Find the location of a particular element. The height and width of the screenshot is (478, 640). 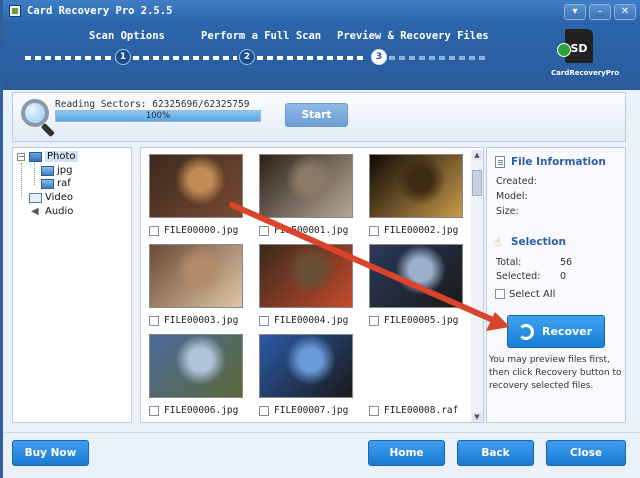

recover-button: Recover is located at coordinates (556, 331).